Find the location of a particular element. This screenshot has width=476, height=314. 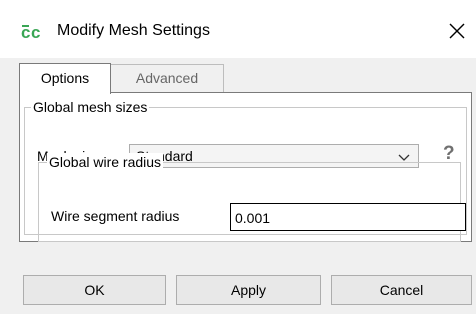

tab-advanced: Advanced is located at coordinates (167, 78).